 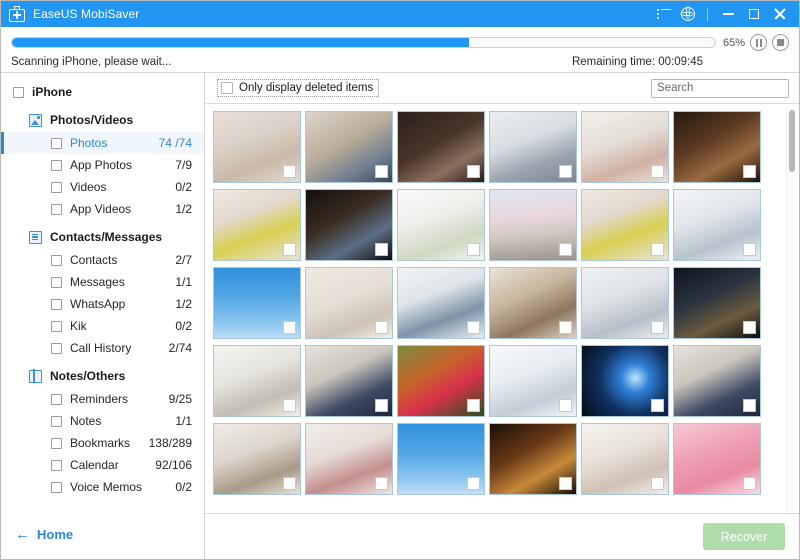 I want to click on search-box, so click(x=720, y=88).